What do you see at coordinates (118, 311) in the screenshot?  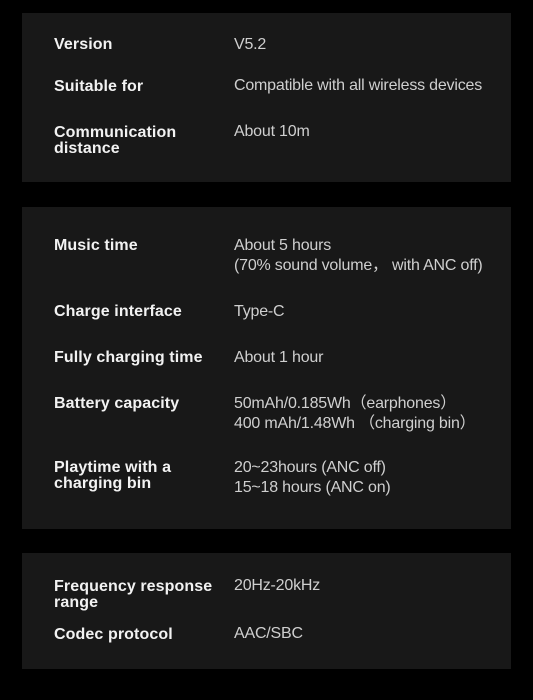 I see `spec-label: Charge interface` at bounding box center [118, 311].